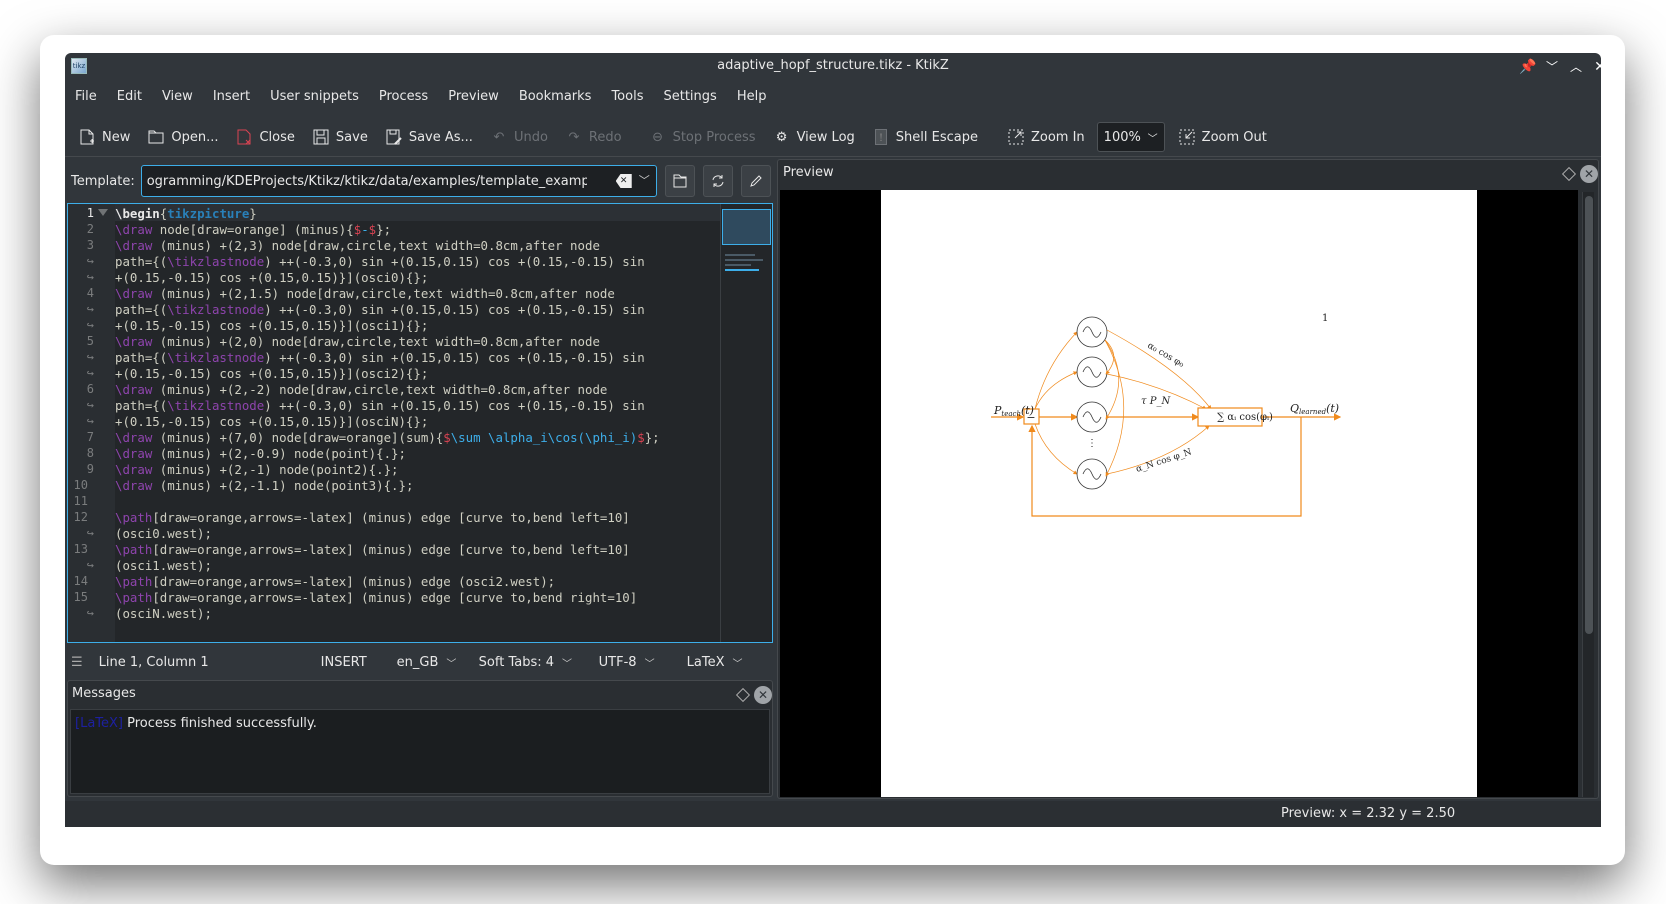  Describe the element at coordinates (1552, 67) in the screenshot. I see `minimize-button: ﹀` at that location.